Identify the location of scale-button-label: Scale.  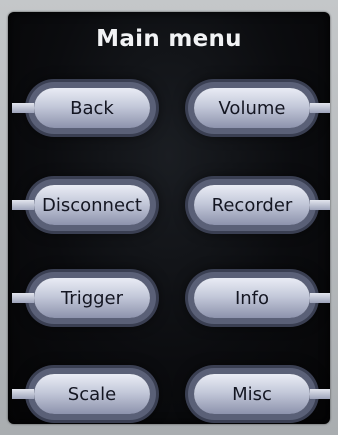
(92, 394).